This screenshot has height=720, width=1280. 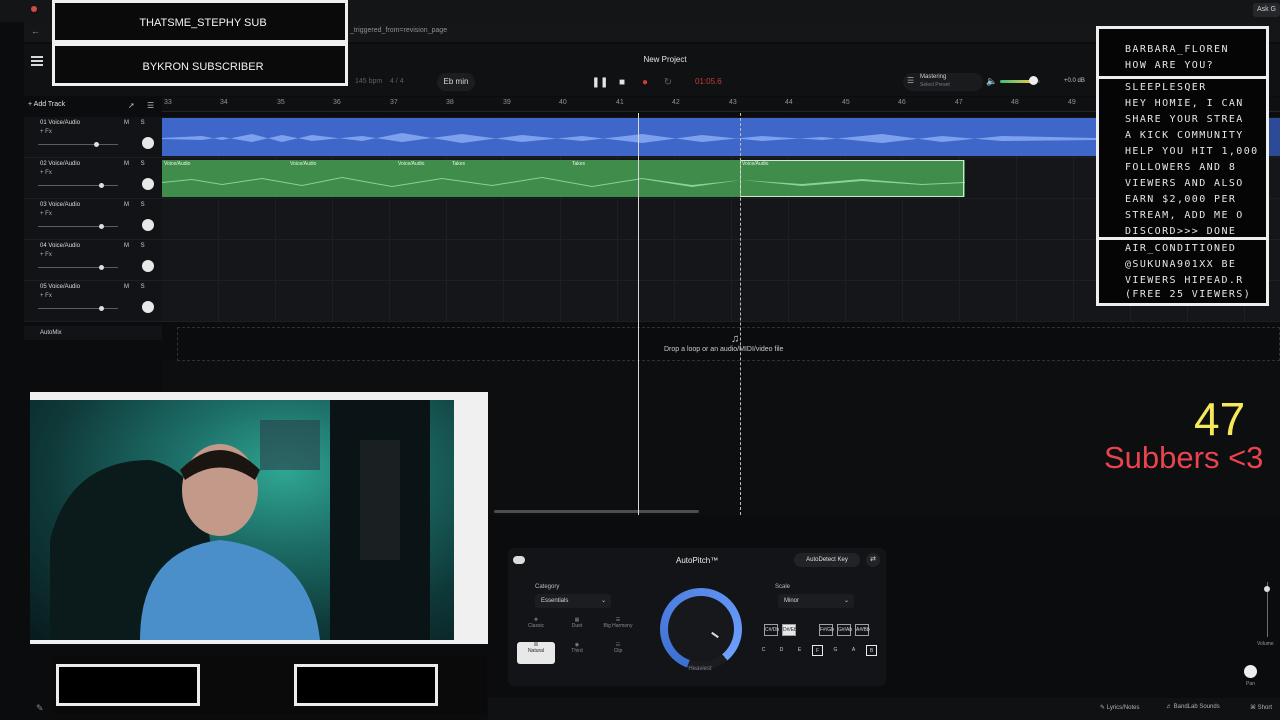 What do you see at coordinates (35, 31) in the screenshot?
I see `back-arrow-icon: ←` at bounding box center [35, 31].